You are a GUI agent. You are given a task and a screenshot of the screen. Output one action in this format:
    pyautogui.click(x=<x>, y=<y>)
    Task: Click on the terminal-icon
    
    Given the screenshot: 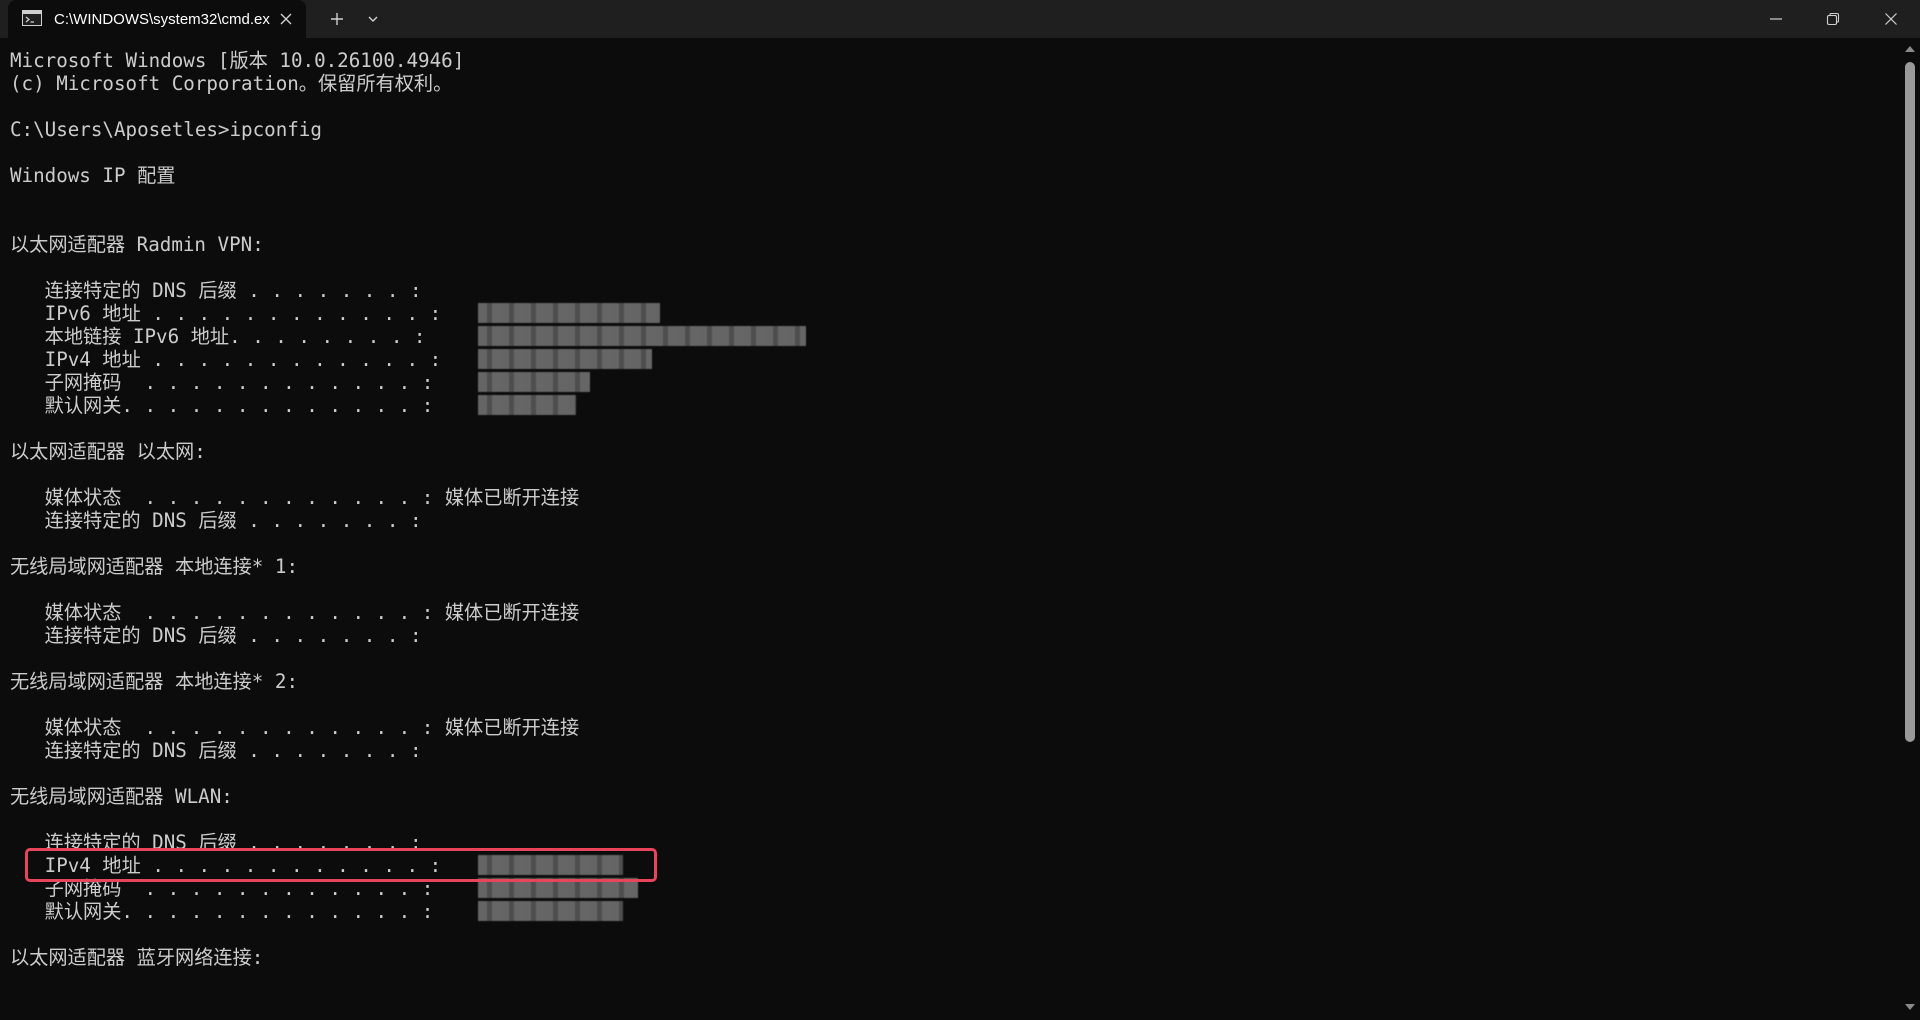 What is the action you would take?
    pyautogui.click(x=32, y=18)
    